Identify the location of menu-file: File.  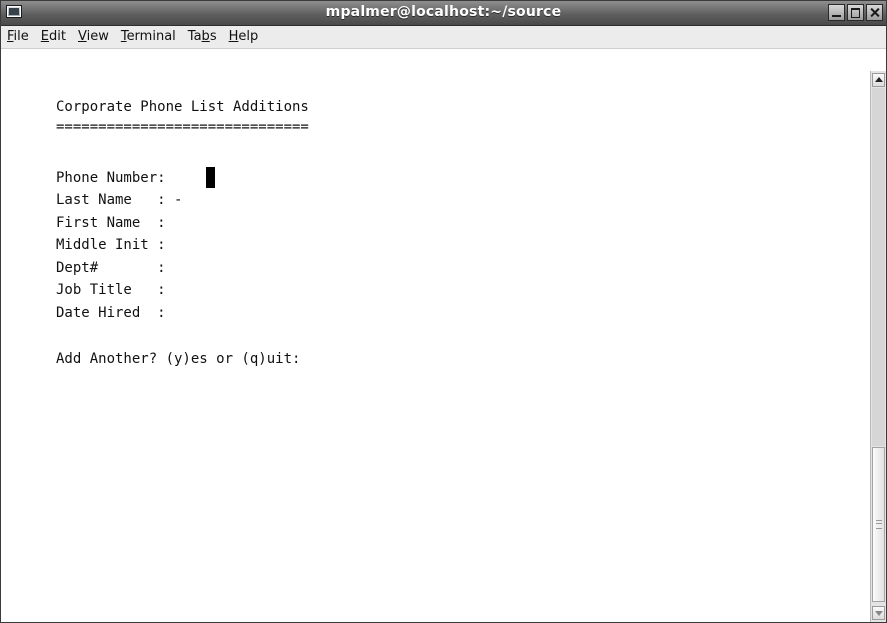
(18, 37).